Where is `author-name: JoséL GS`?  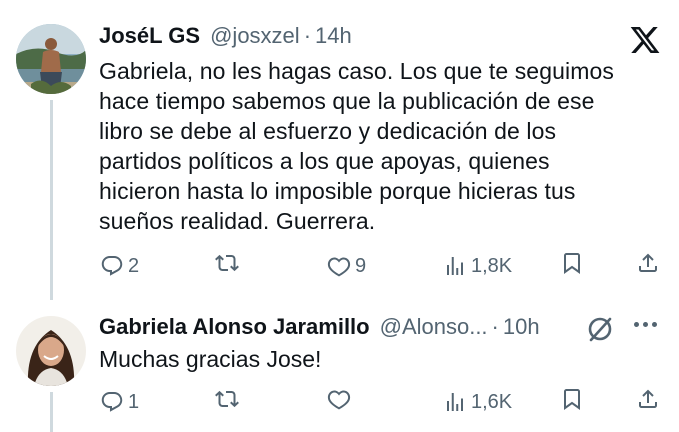 author-name: JoséL GS is located at coordinates (149, 36).